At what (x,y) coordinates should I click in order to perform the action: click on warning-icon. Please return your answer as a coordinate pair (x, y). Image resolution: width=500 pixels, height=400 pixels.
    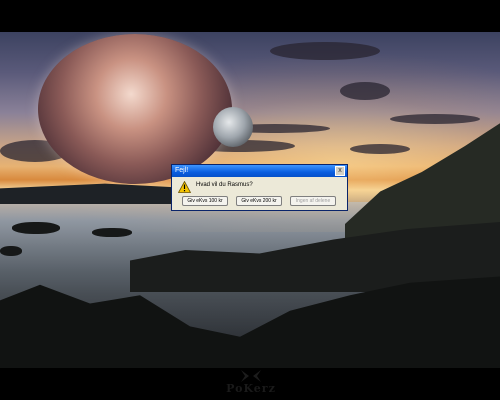
    Looking at the image, I should click on (184, 187).